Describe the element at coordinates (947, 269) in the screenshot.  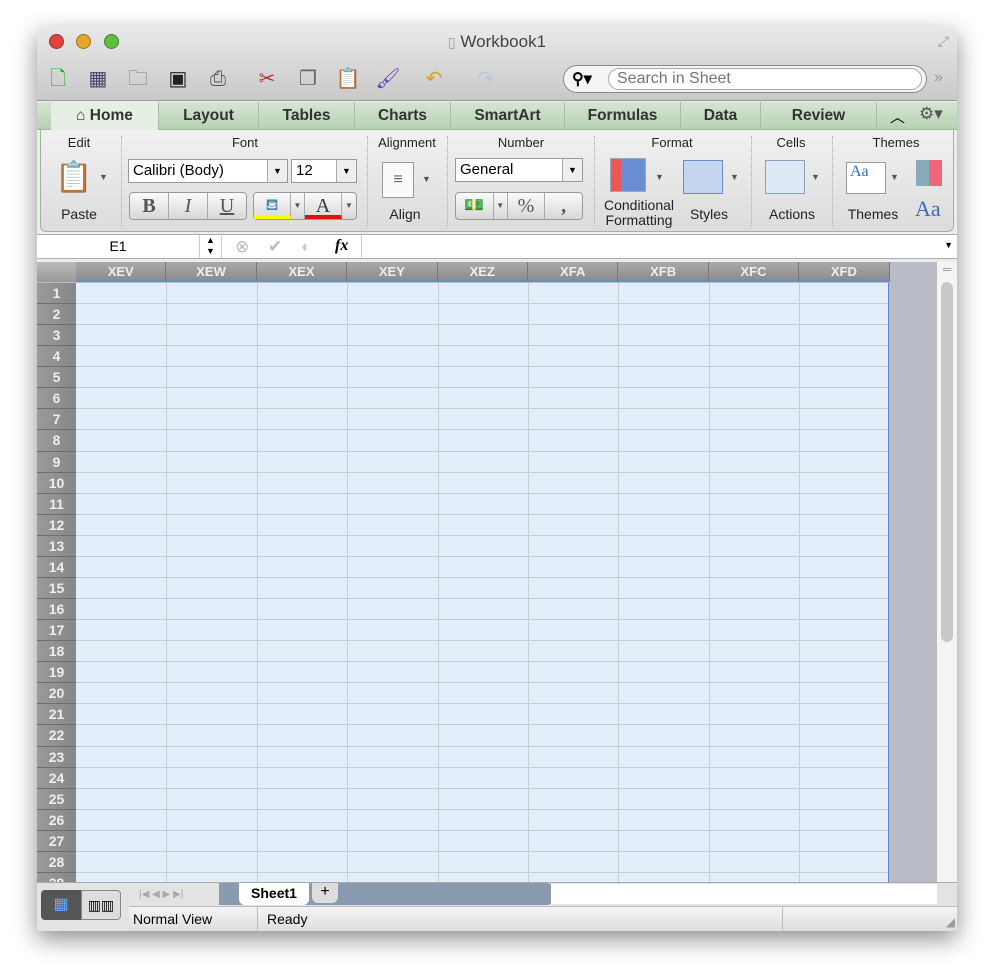
I see `split-handle-icon: ═` at that location.